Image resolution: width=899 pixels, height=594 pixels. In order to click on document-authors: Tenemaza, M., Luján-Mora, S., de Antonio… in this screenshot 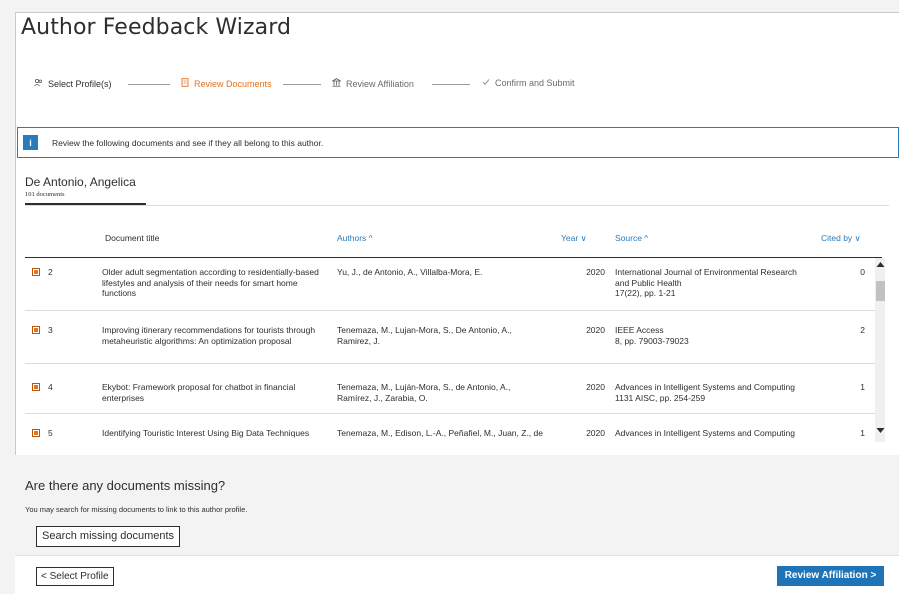, I will do `click(424, 392)`.